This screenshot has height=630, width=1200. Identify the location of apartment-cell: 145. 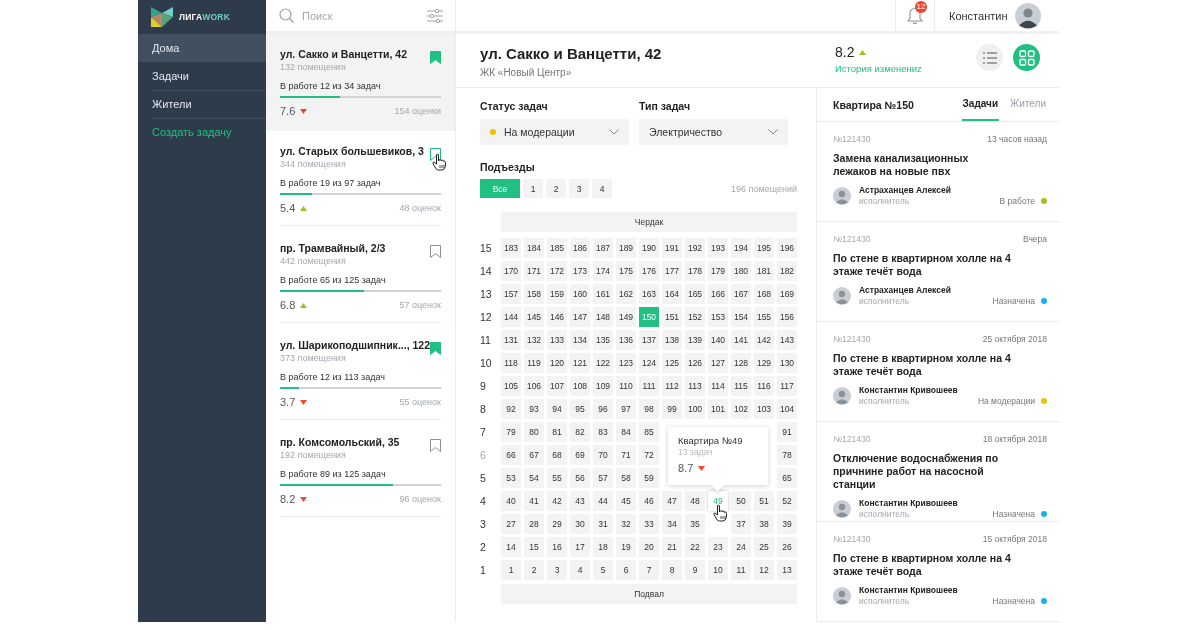
(534, 317).